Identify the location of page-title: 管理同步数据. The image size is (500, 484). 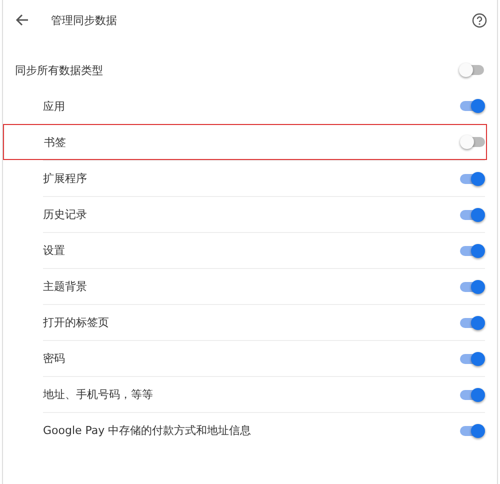
(84, 20).